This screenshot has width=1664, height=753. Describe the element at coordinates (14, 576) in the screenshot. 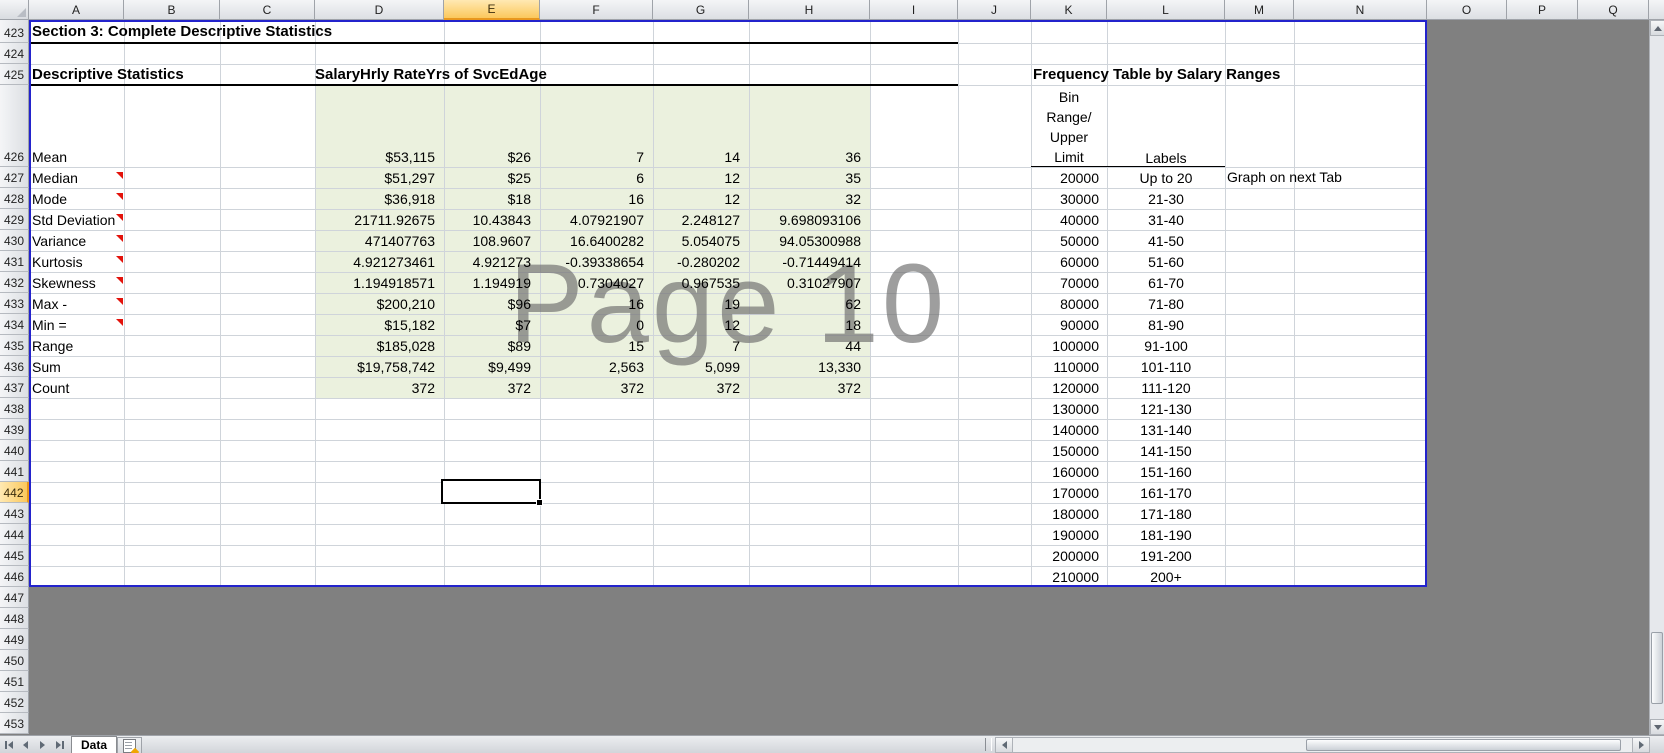

I see `row-header: 446` at that location.